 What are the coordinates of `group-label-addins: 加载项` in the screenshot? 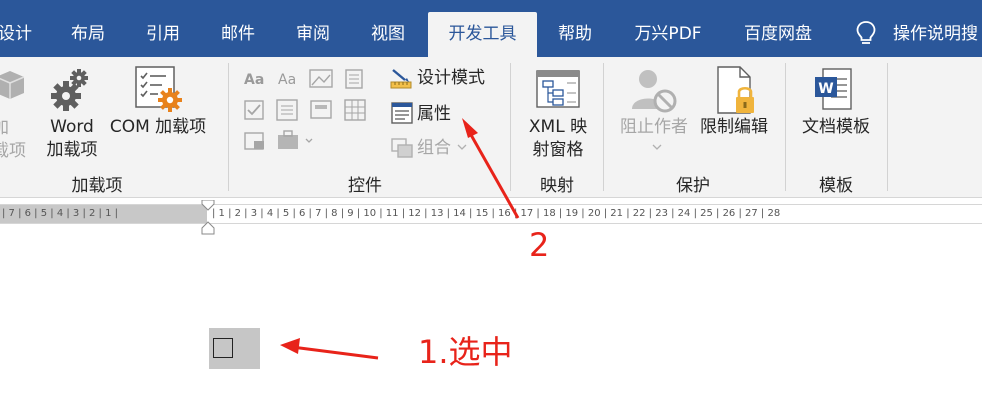 It's located at (97, 186).